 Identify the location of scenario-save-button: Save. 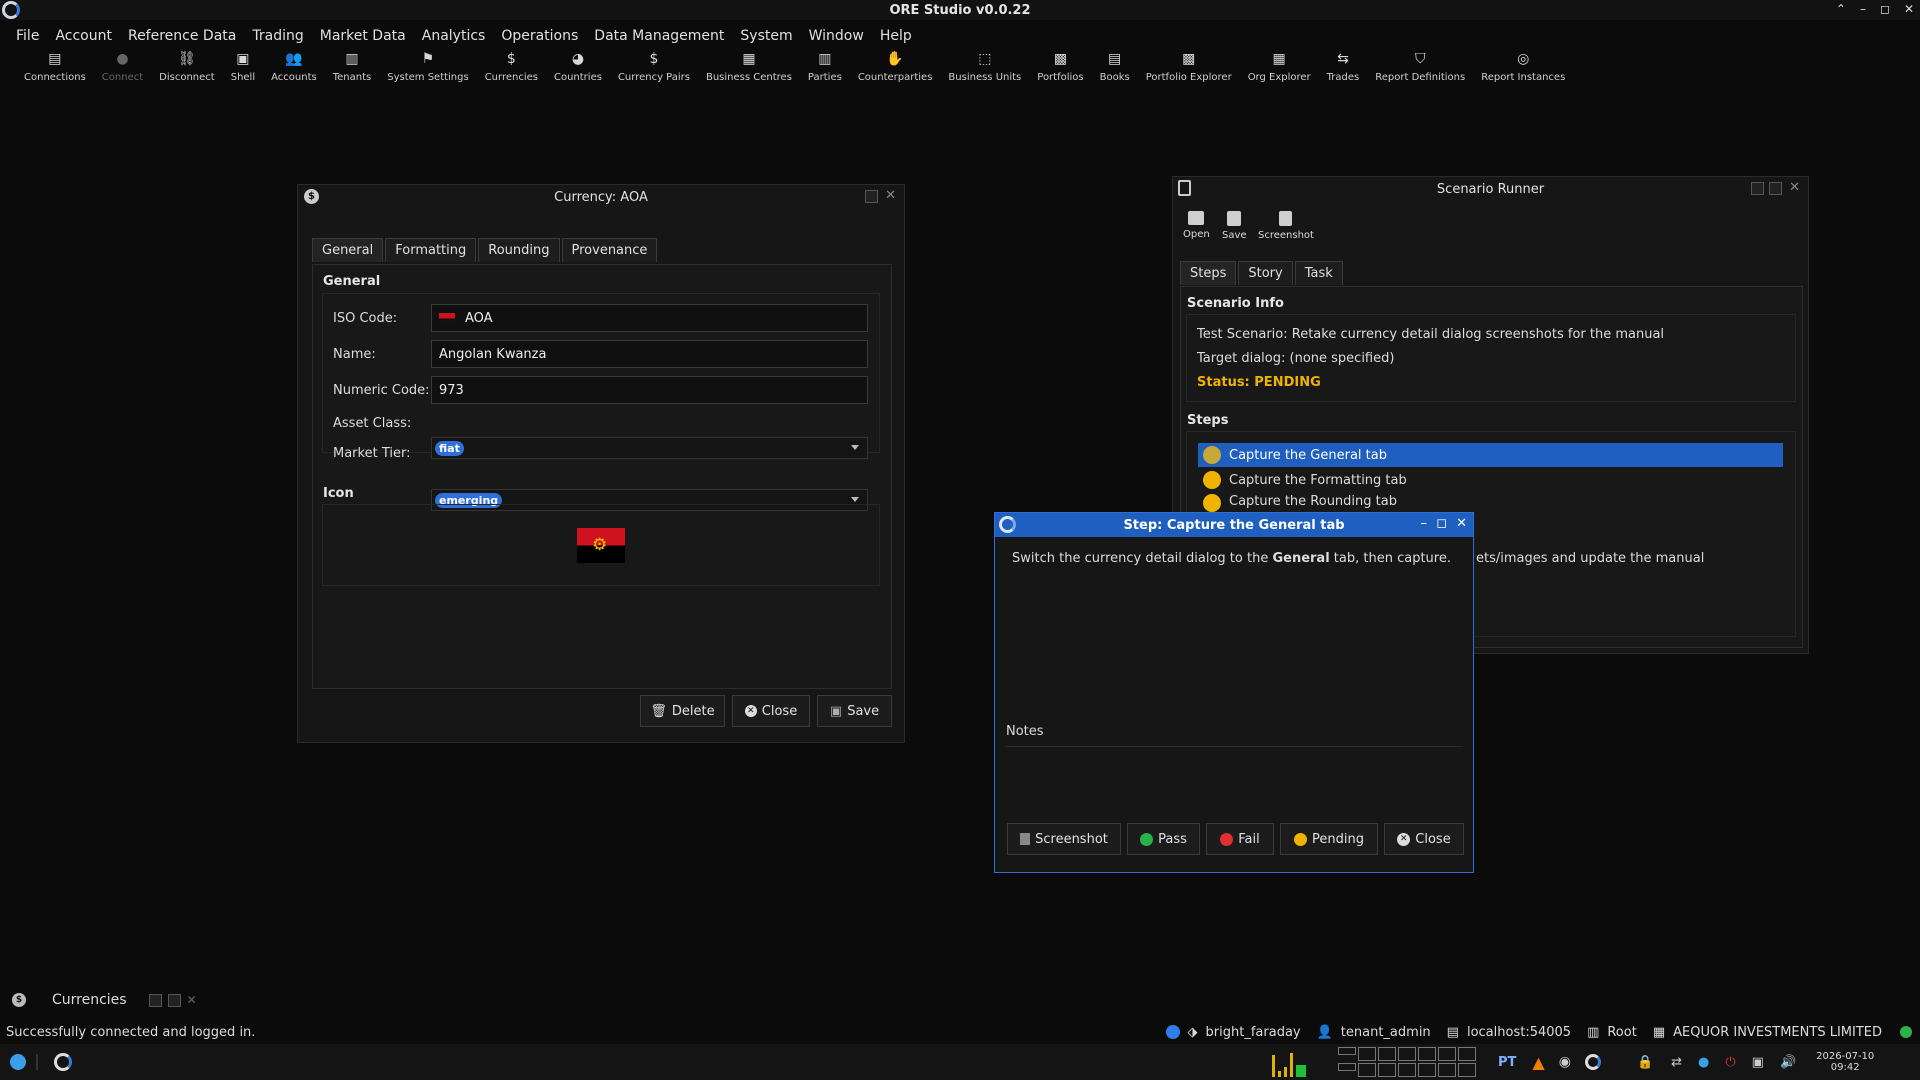
(1234, 226).